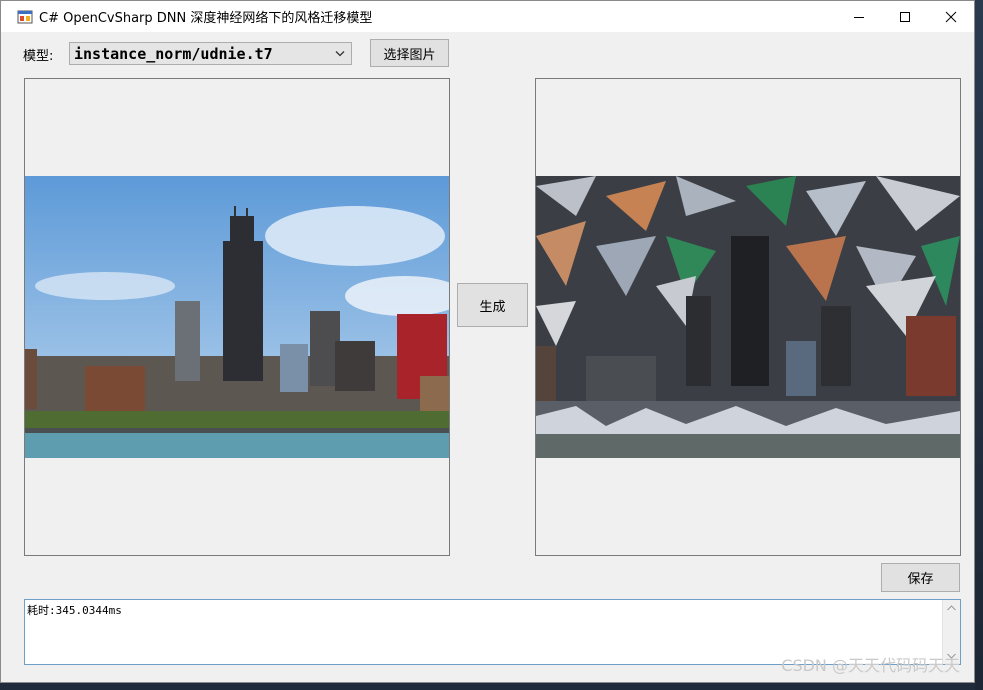 The image size is (983, 690). Describe the element at coordinates (920, 577) in the screenshot. I see `save-button: 保存` at that location.